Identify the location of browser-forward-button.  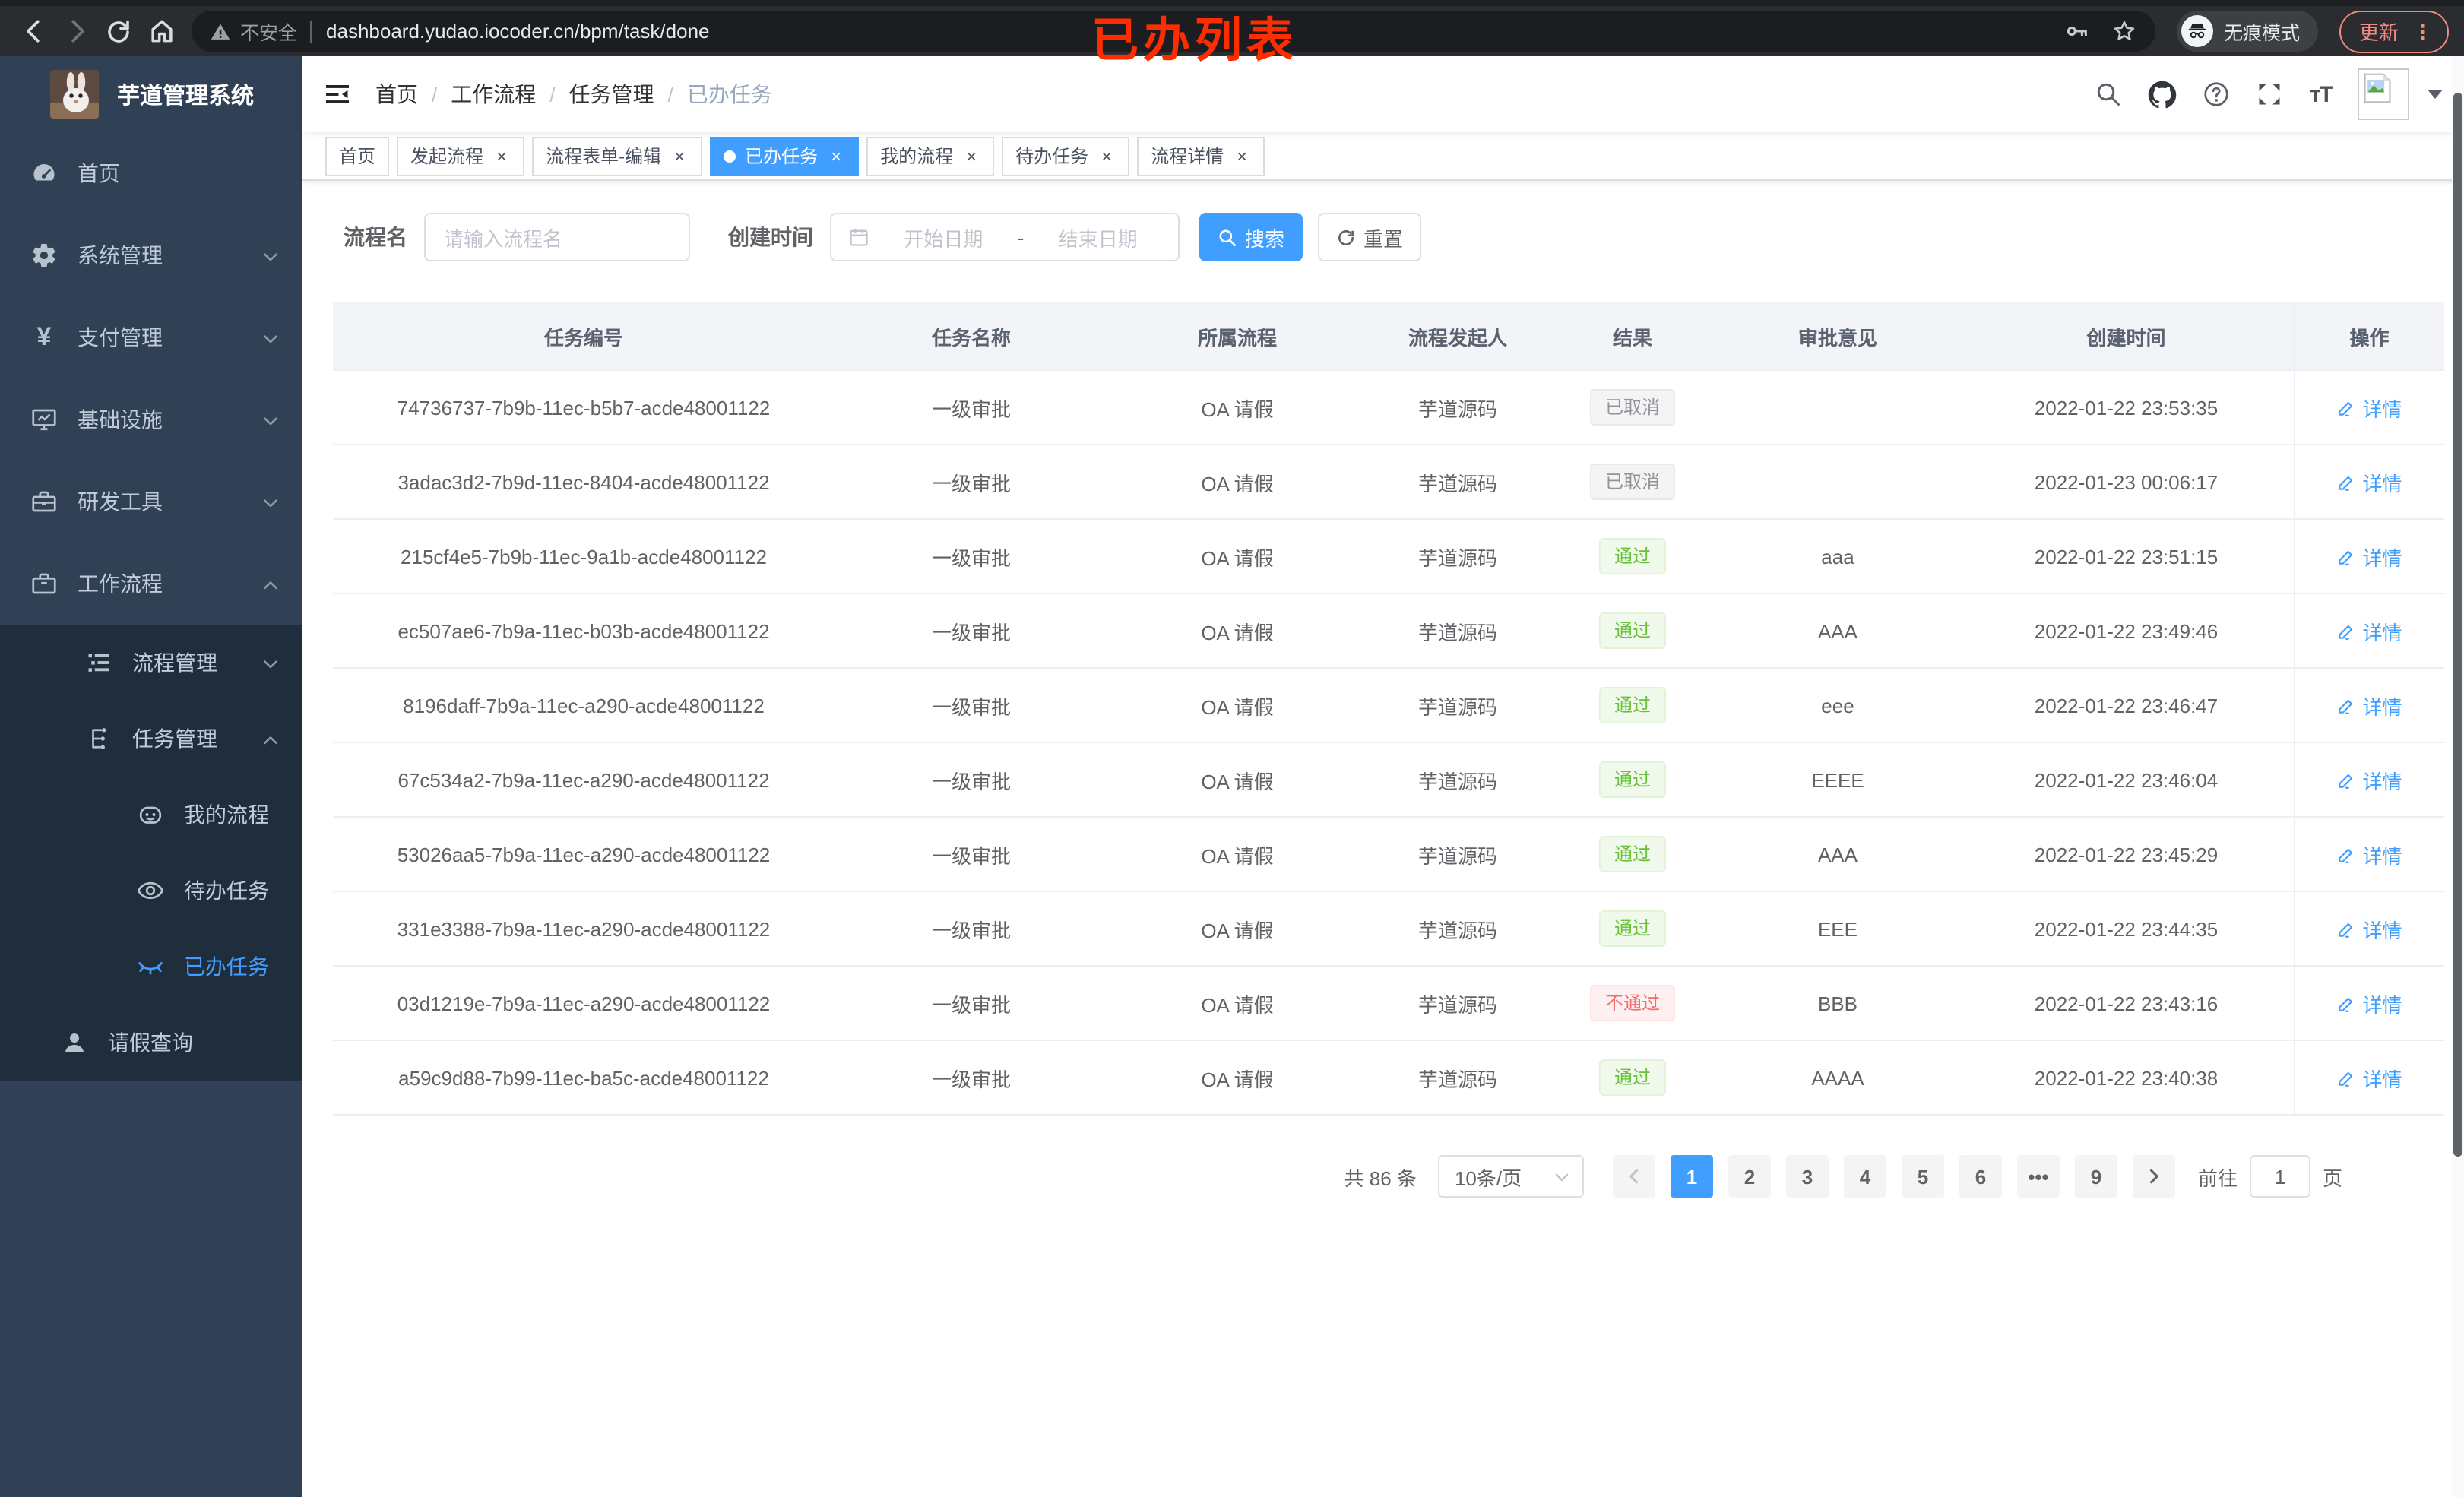
(76, 31).